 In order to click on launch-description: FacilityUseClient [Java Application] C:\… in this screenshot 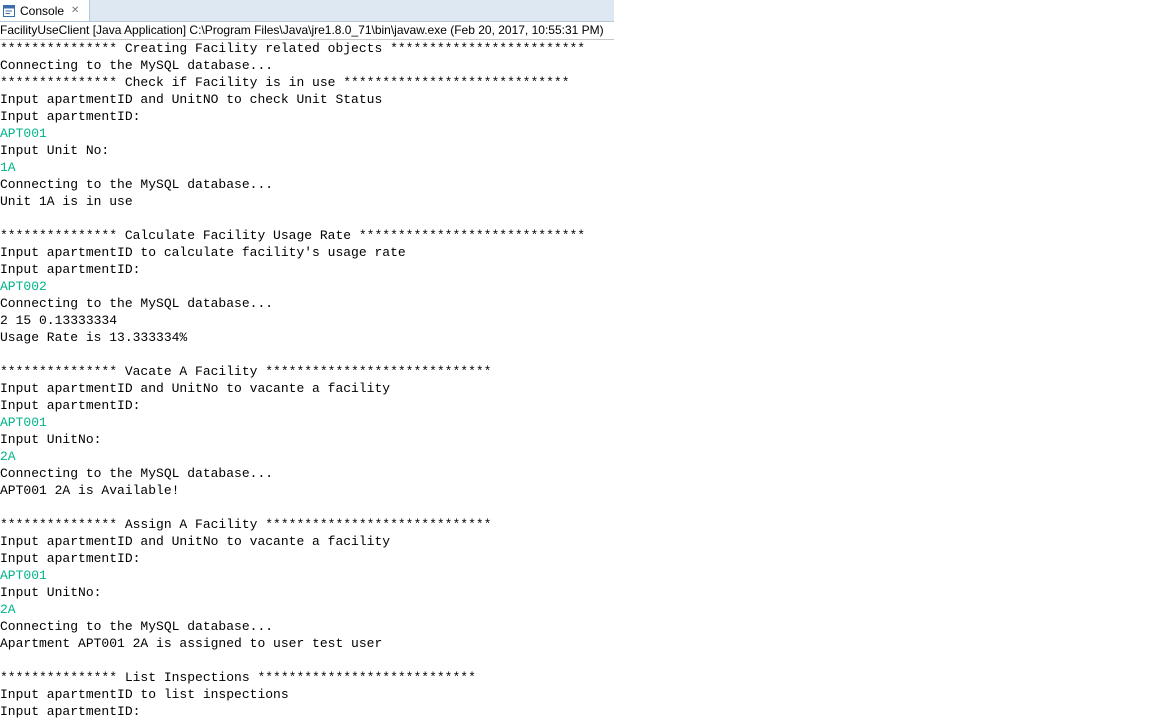, I will do `click(307, 31)`.